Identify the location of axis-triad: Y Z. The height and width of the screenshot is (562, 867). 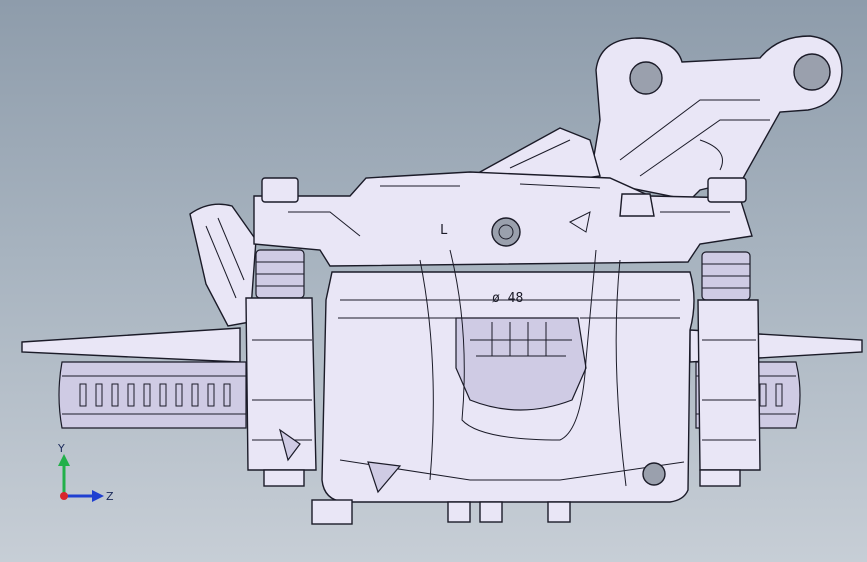
(85, 472).